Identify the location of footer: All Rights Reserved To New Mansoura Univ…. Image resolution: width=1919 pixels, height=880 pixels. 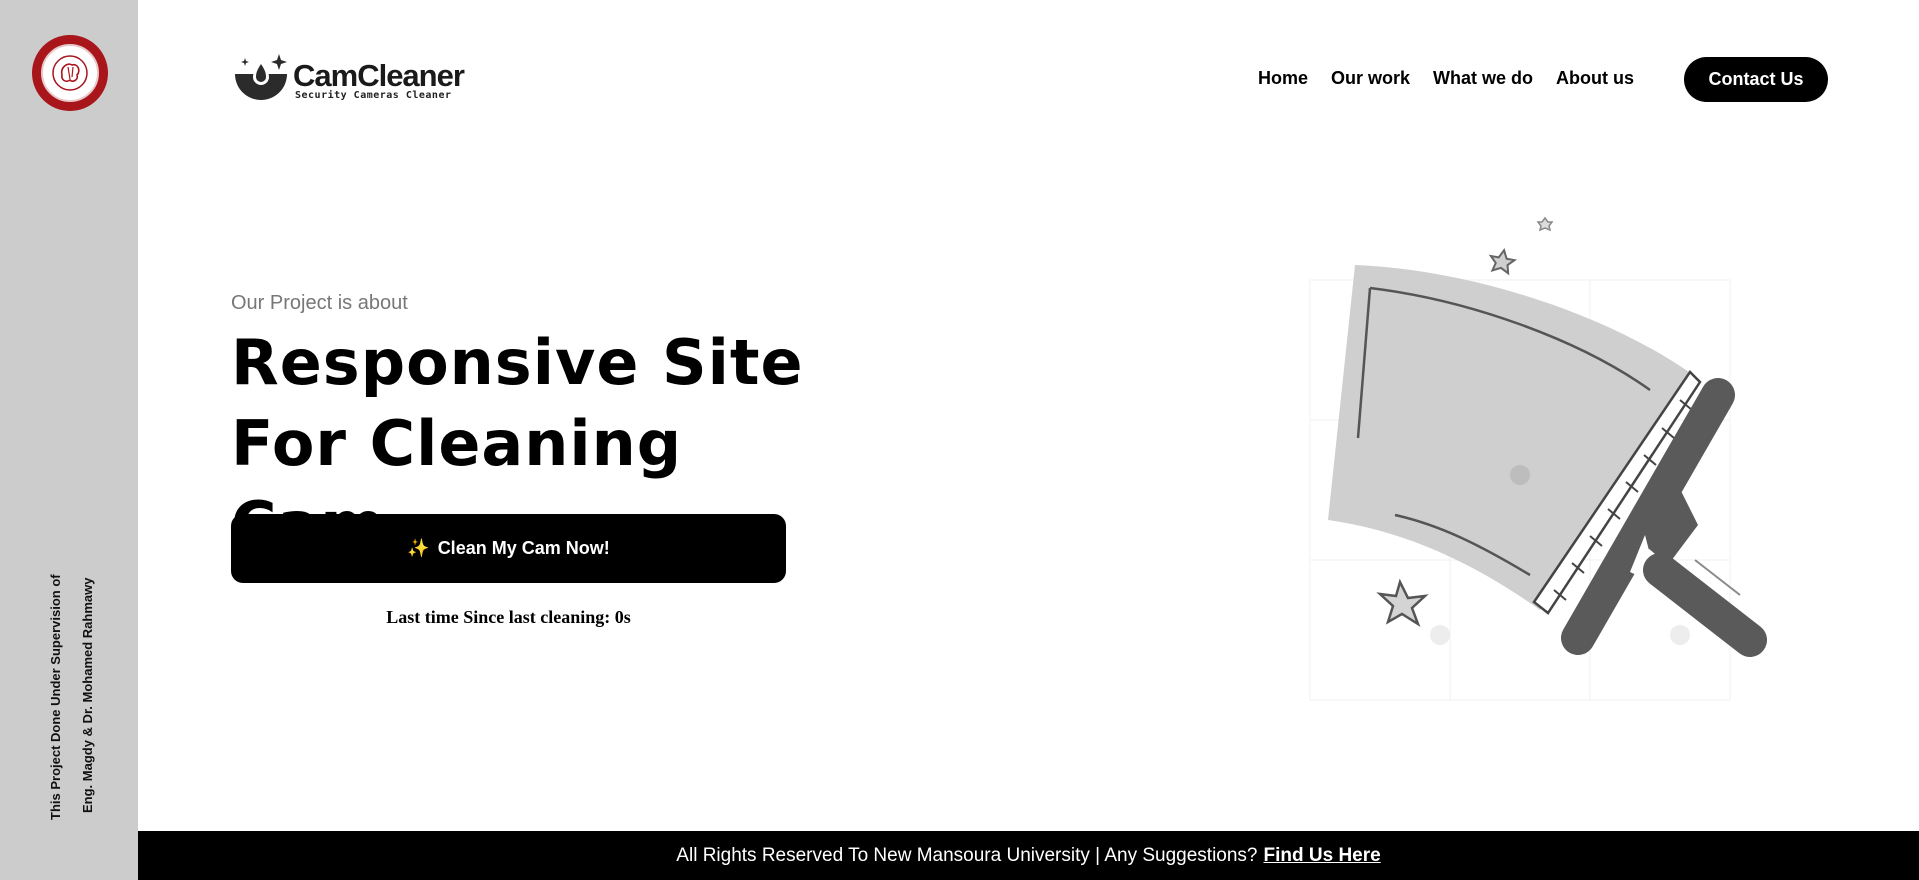
(1028, 855).